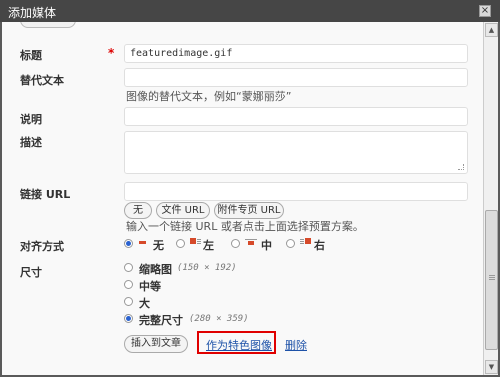 This screenshot has width=500, height=377. What do you see at coordinates (128, 243) in the screenshot?
I see `align-none-radio` at bounding box center [128, 243].